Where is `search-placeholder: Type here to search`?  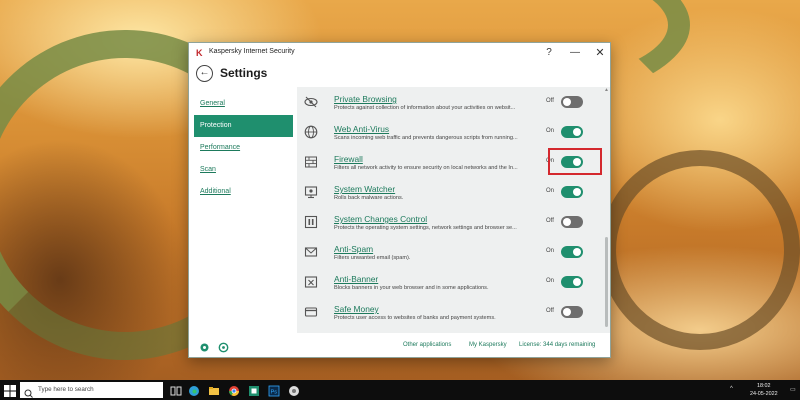 search-placeholder: Type here to search is located at coordinates (66, 389).